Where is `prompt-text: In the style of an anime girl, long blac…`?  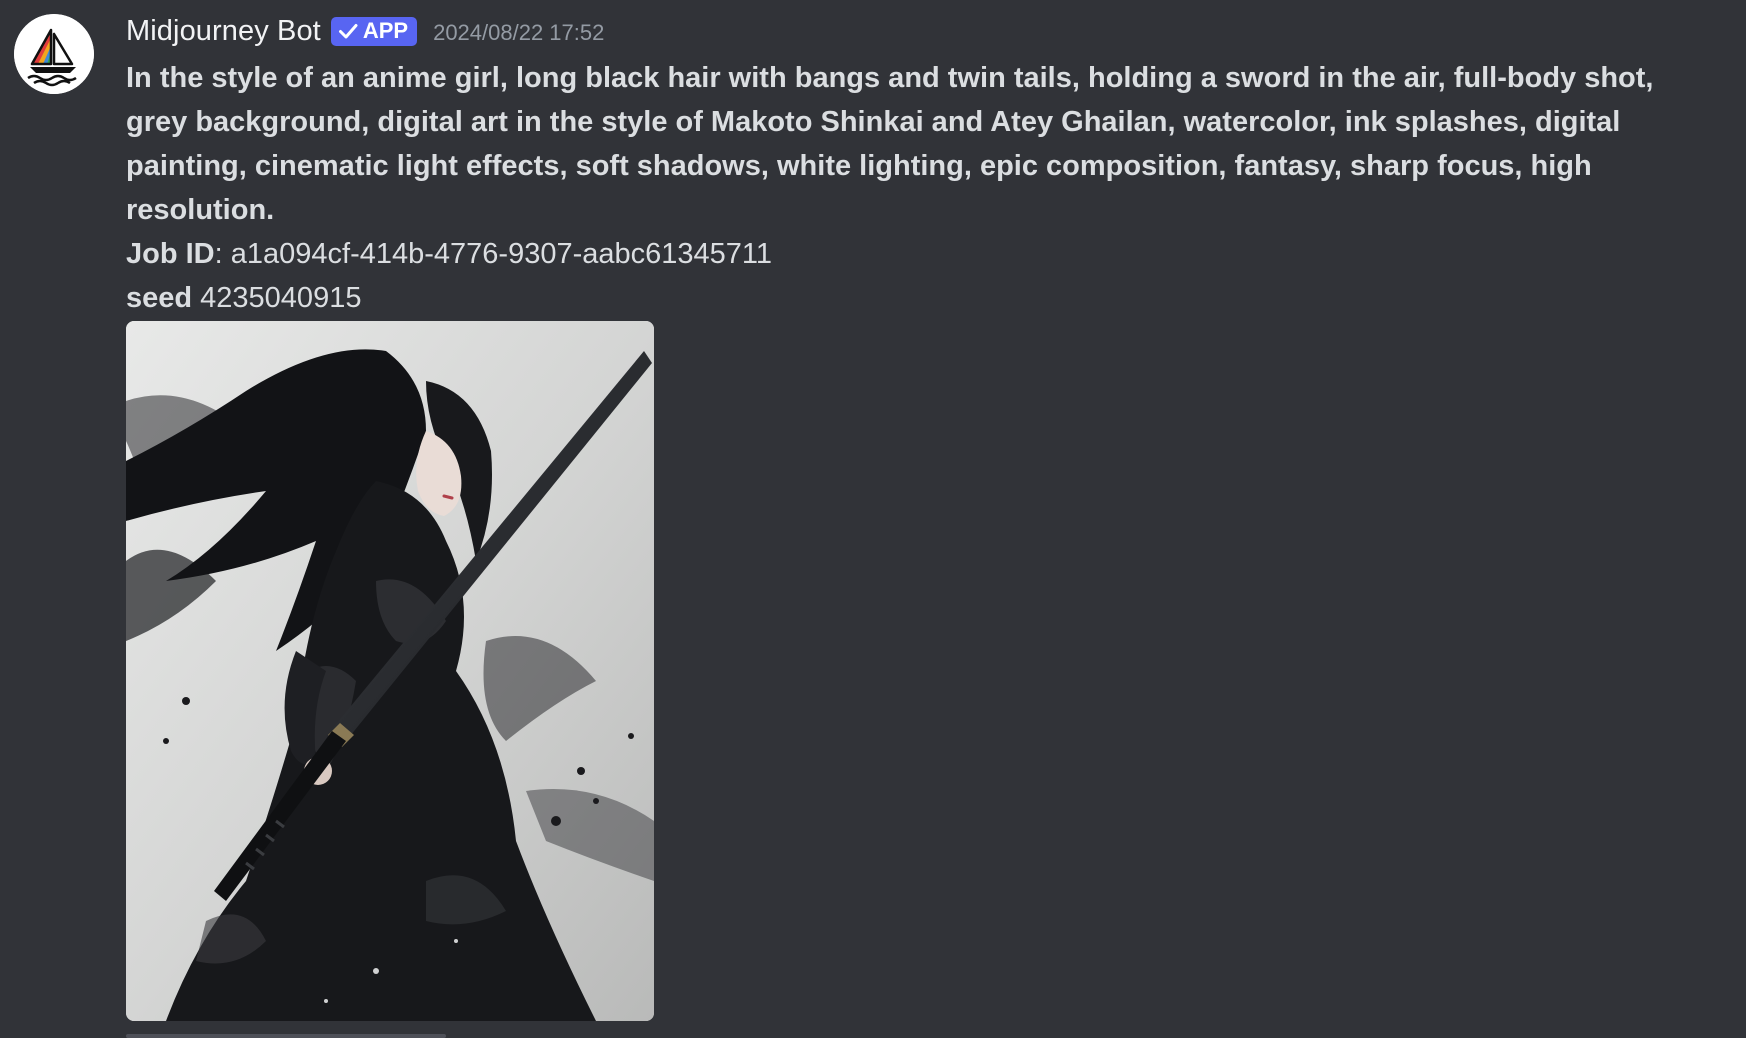 prompt-text: In the style of an anime girl, long blac… is located at coordinates (890, 144).